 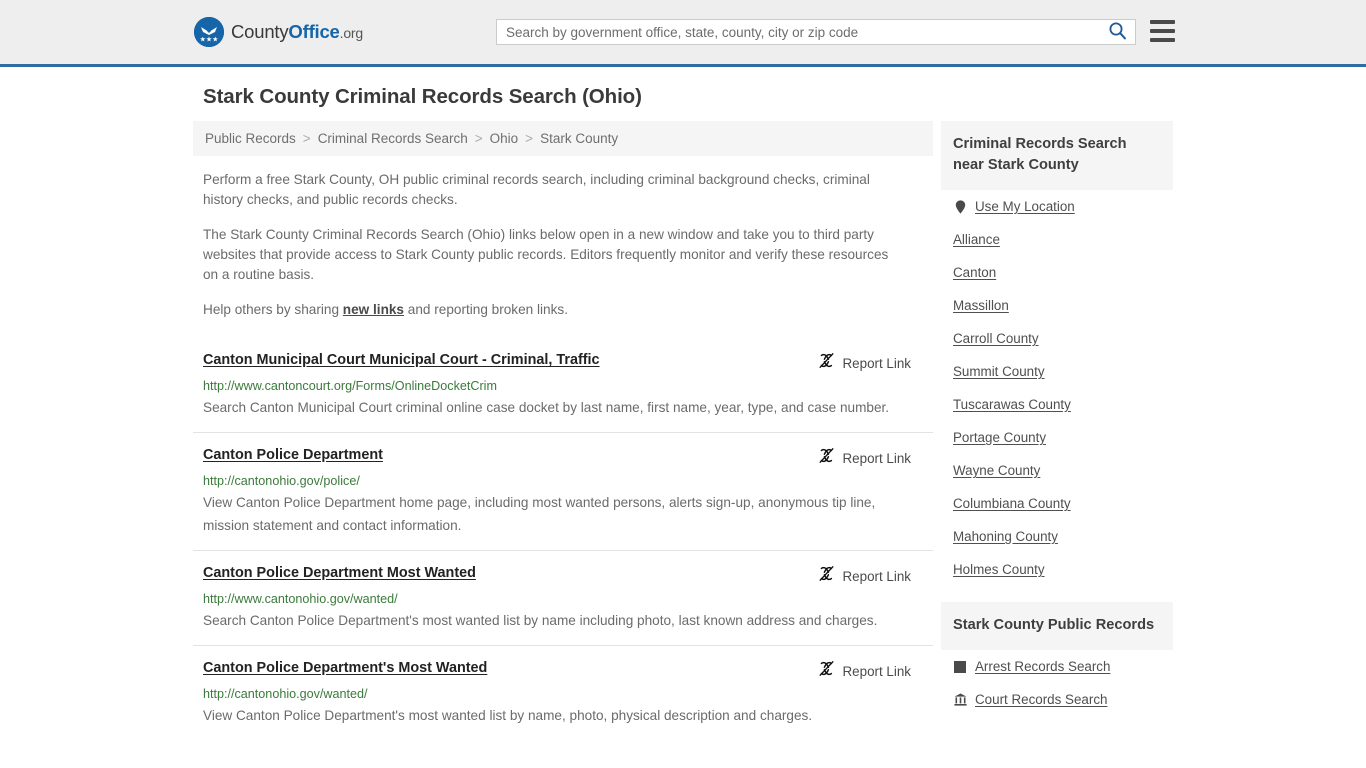 I want to click on breadcrumb-item-4: Stark County, so click(x=579, y=138).